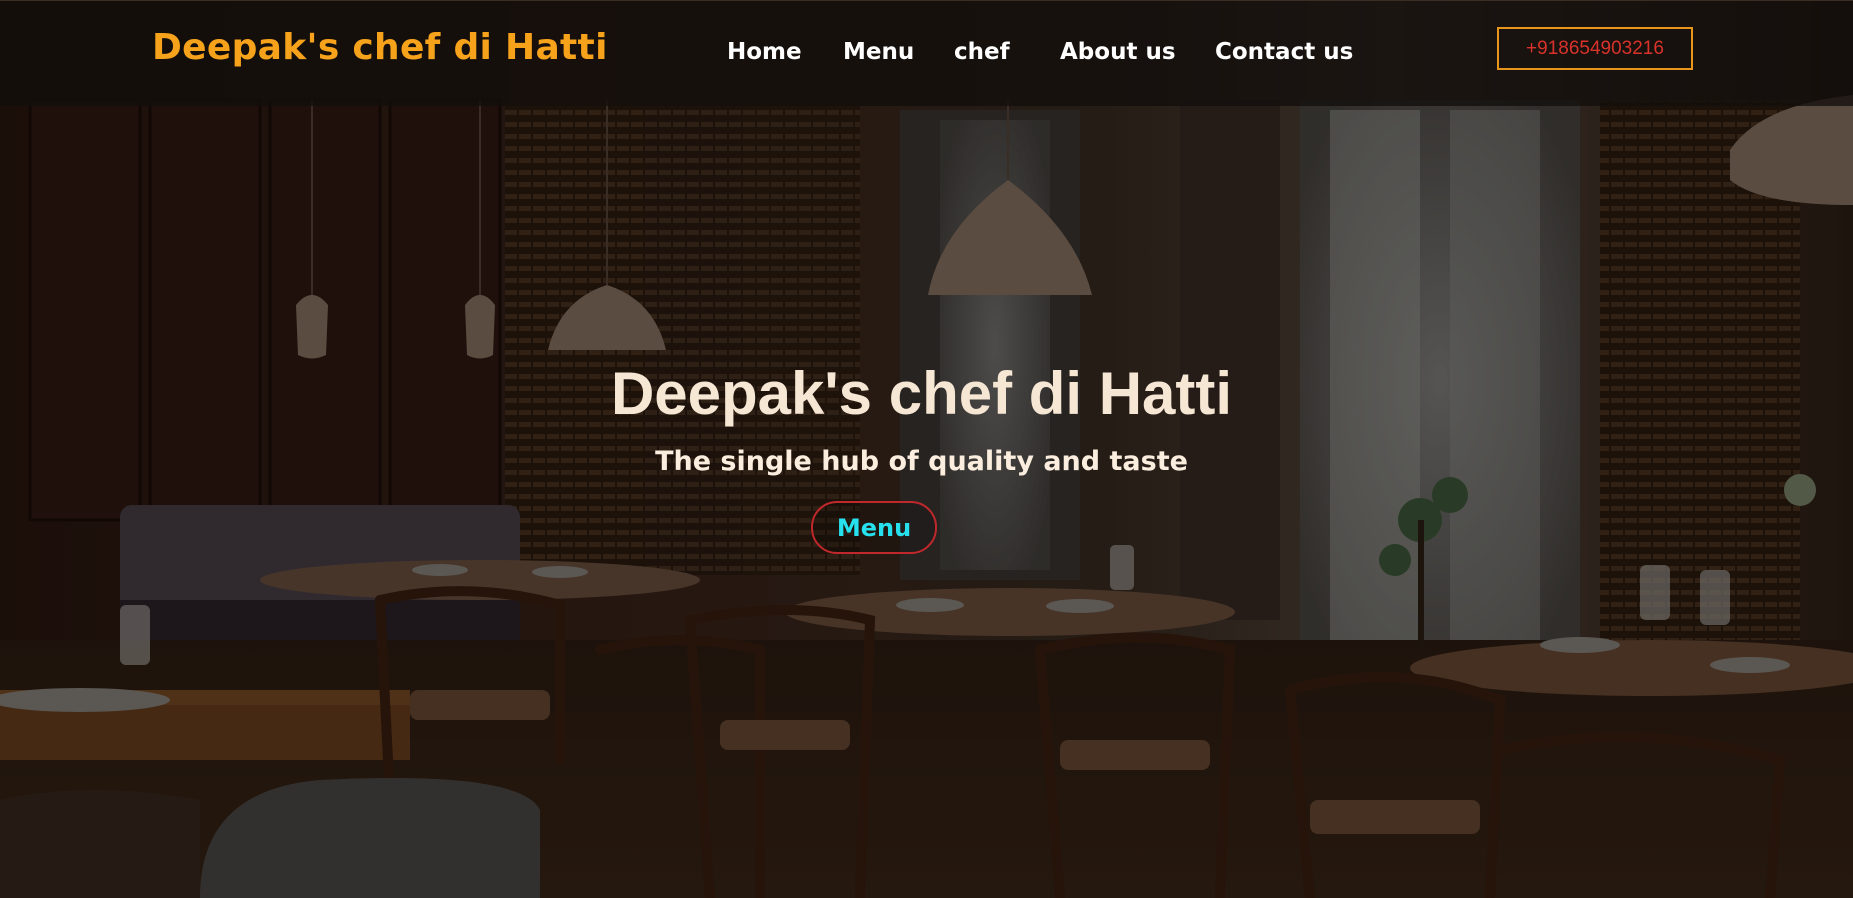 This screenshot has width=1853, height=898. What do you see at coordinates (1118, 52) in the screenshot?
I see `nav-item-about-us: About us` at bounding box center [1118, 52].